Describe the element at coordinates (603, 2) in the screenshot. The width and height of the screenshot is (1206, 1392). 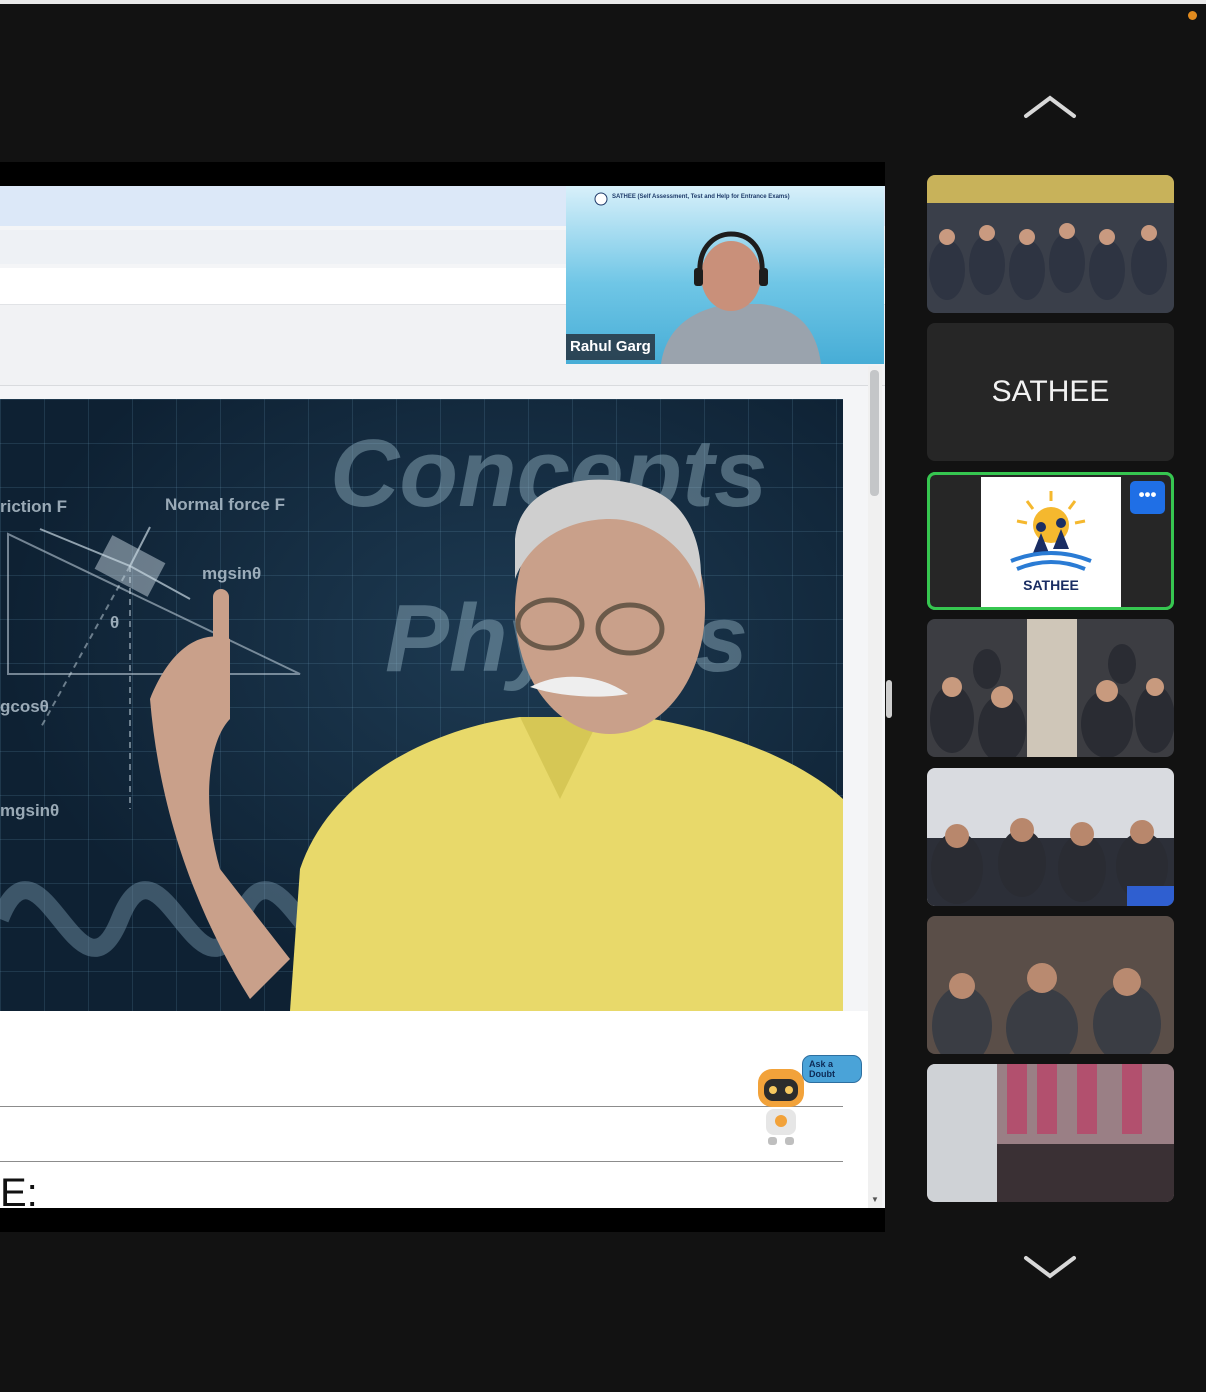
I see `top-edge` at that location.